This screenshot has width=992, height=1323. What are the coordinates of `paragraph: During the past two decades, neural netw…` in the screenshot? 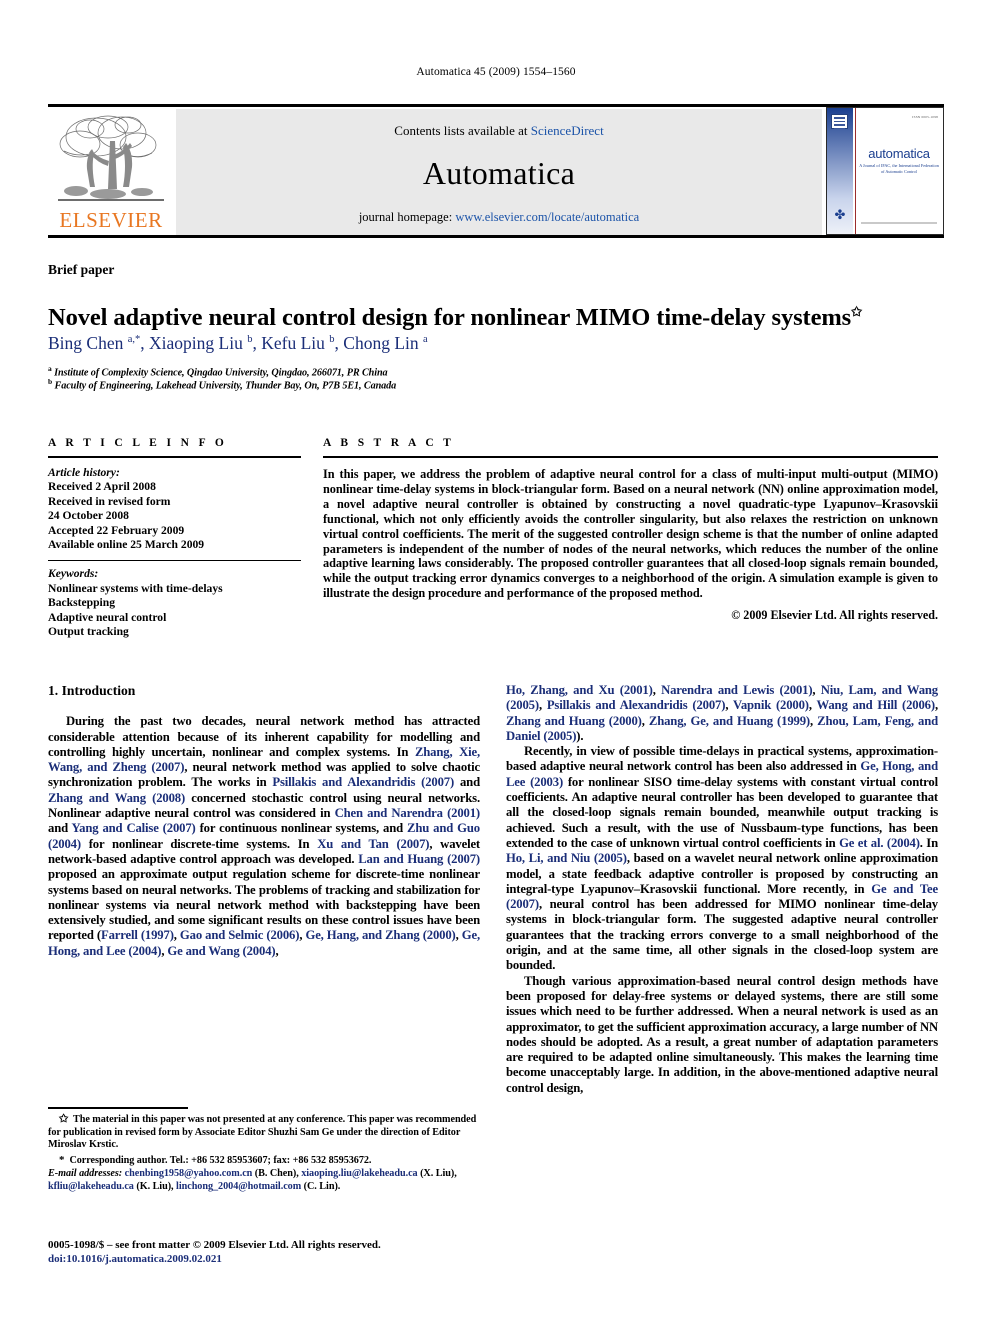 It's located at (264, 836).